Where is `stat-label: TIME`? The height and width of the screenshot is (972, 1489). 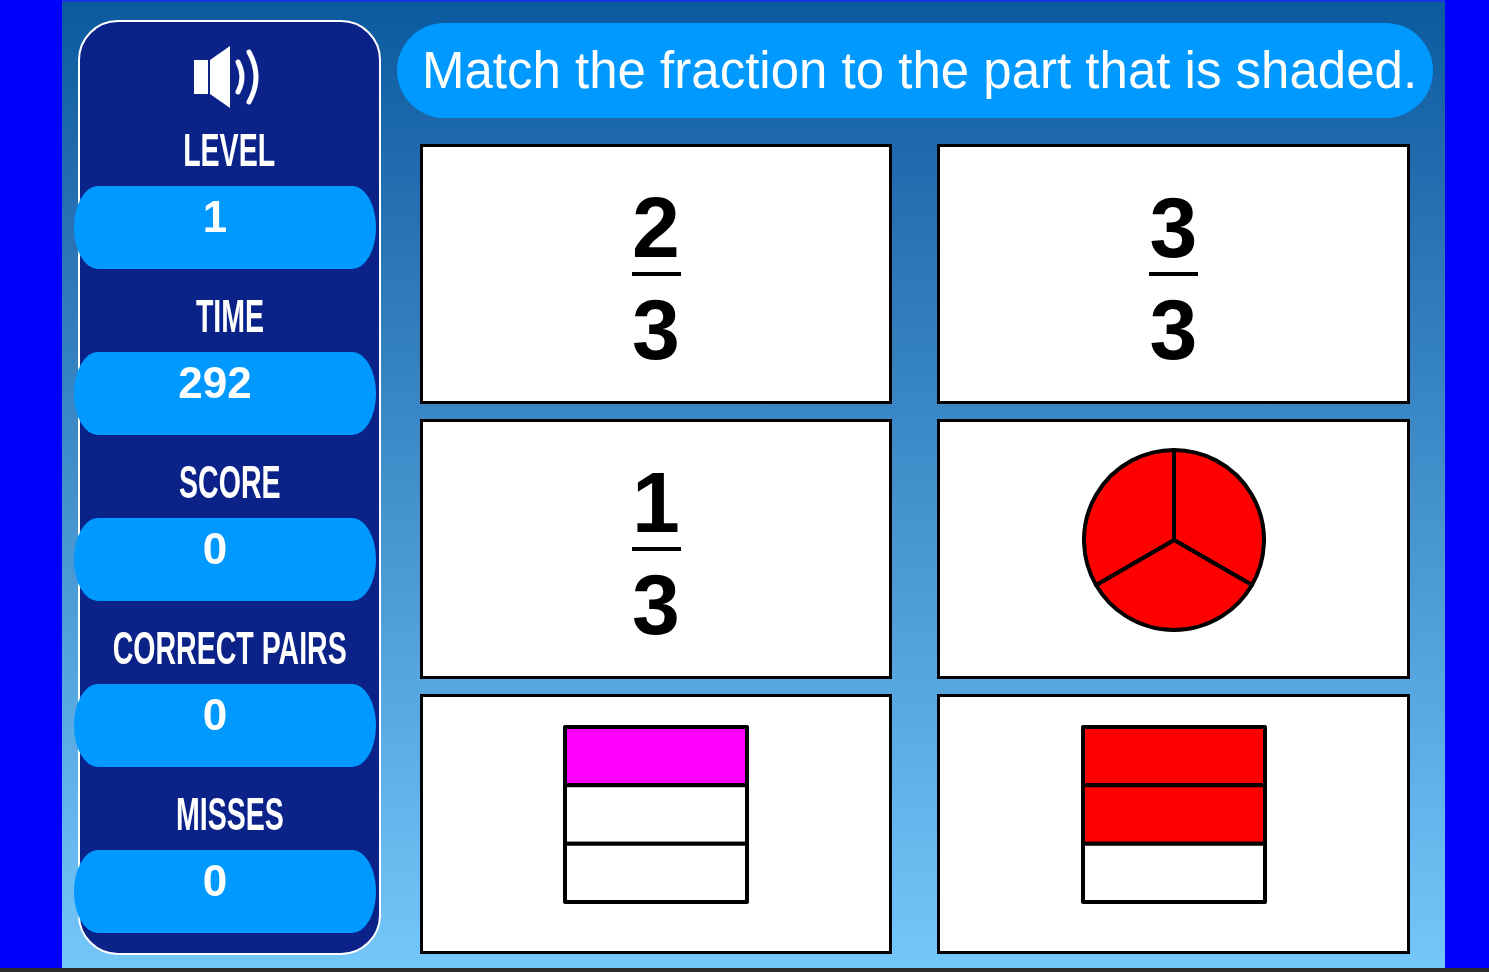 stat-label: TIME is located at coordinates (229, 316).